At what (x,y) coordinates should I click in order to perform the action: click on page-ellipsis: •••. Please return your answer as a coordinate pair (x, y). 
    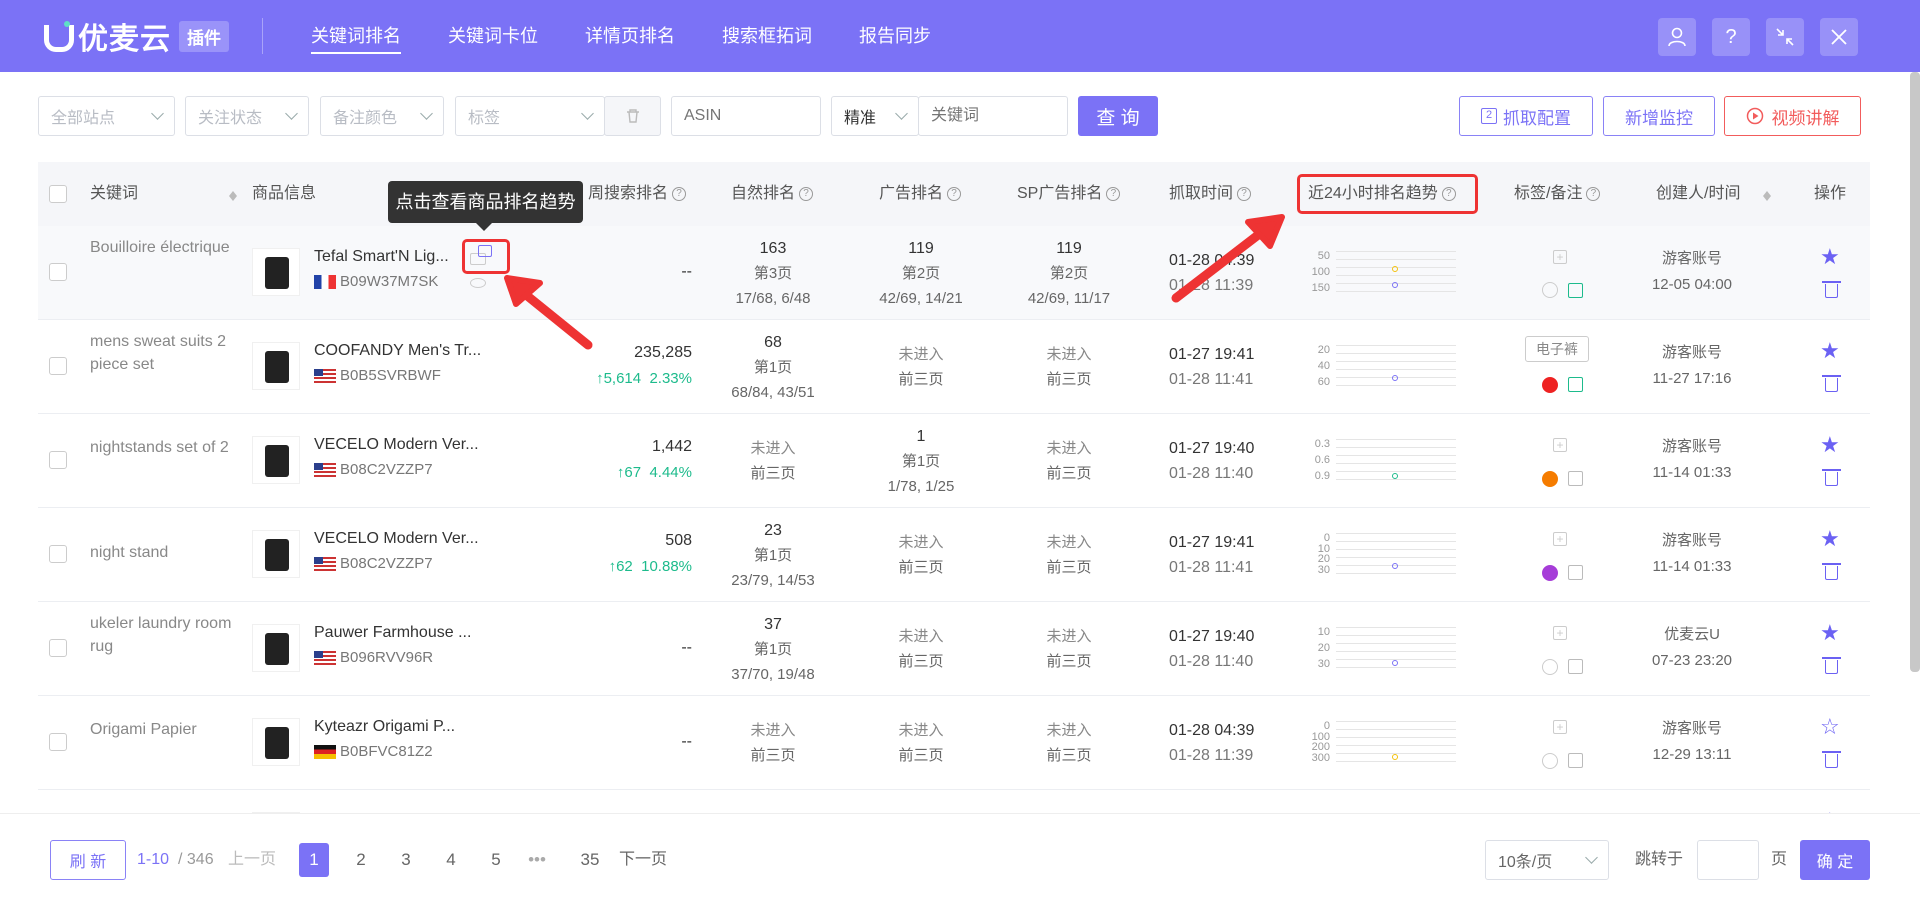
    Looking at the image, I should click on (537, 860).